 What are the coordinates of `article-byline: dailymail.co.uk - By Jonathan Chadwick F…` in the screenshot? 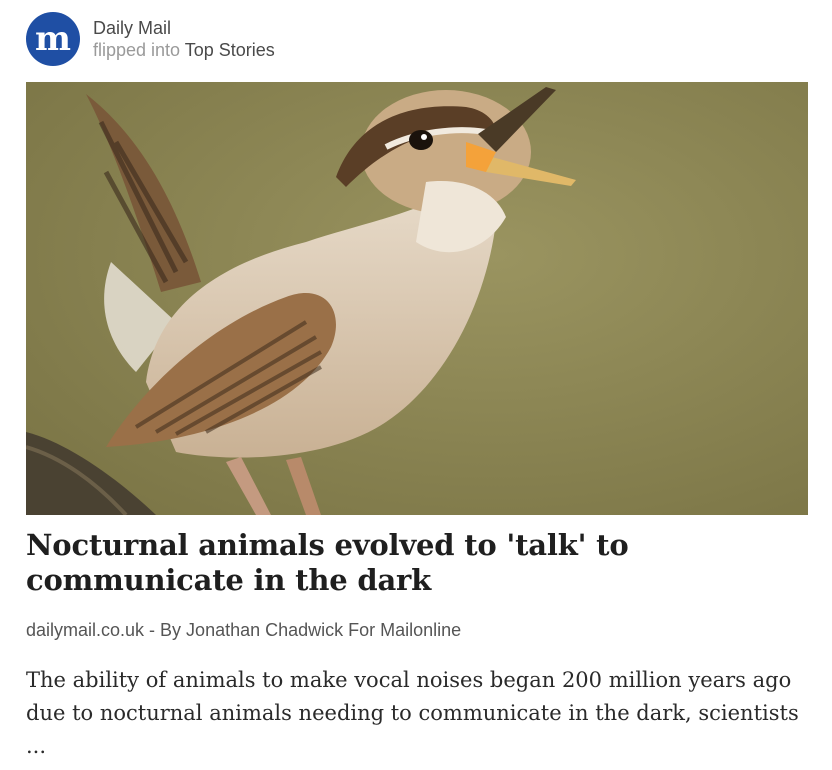 It's located at (243, 630).